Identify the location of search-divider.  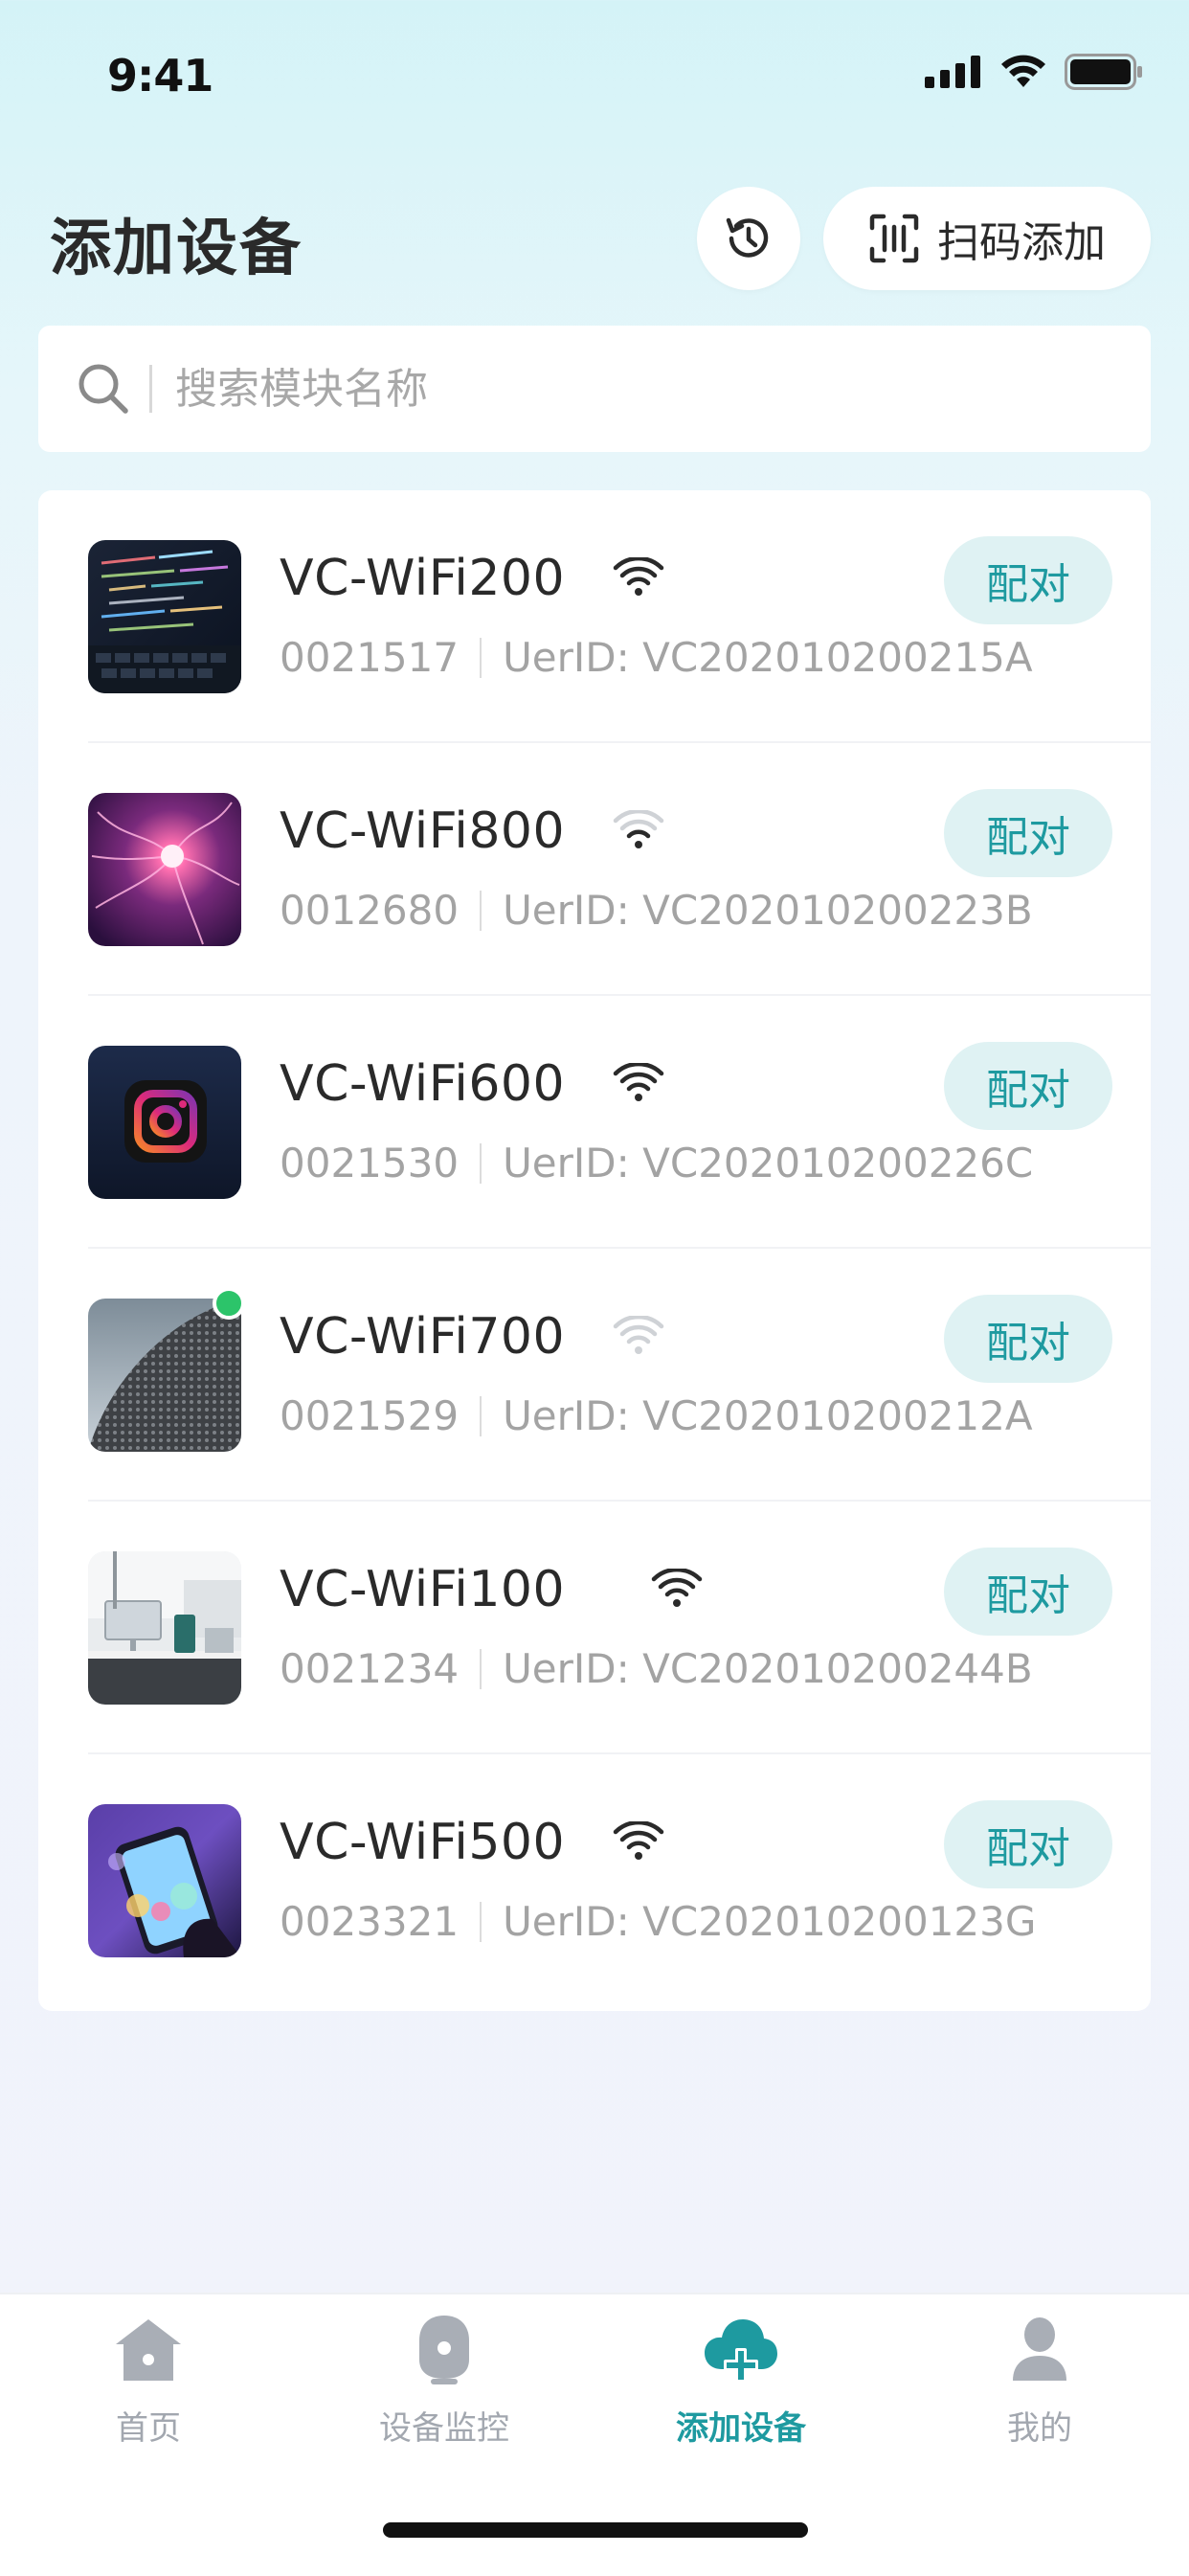
(150, 389).